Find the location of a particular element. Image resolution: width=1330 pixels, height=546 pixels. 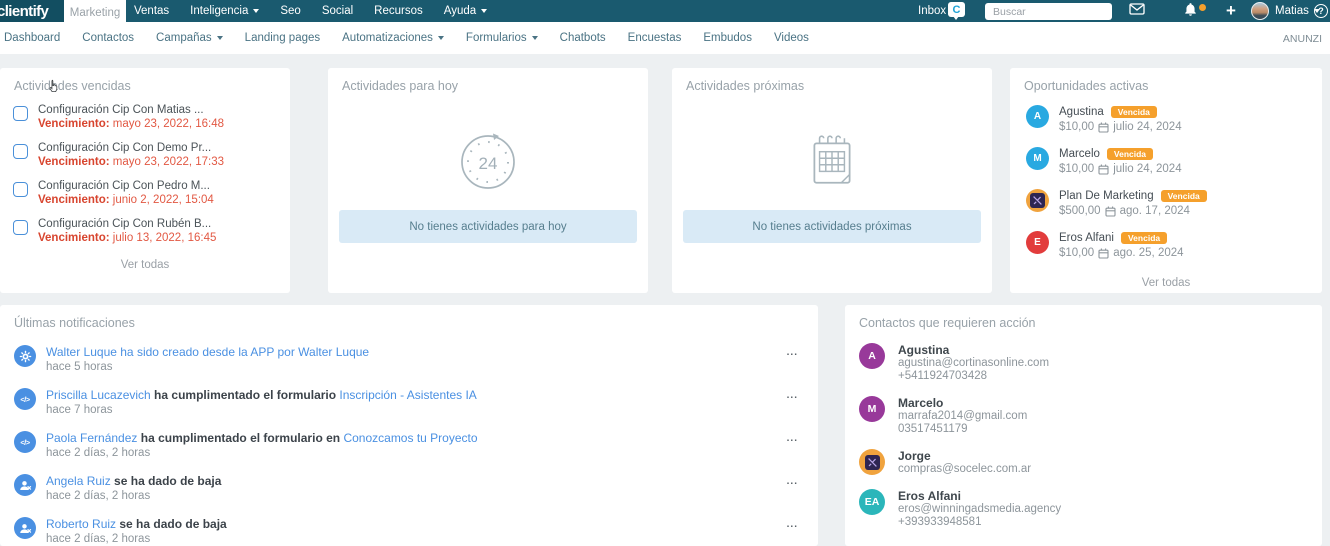

avatar: E is located at coordinates (1037, 242).